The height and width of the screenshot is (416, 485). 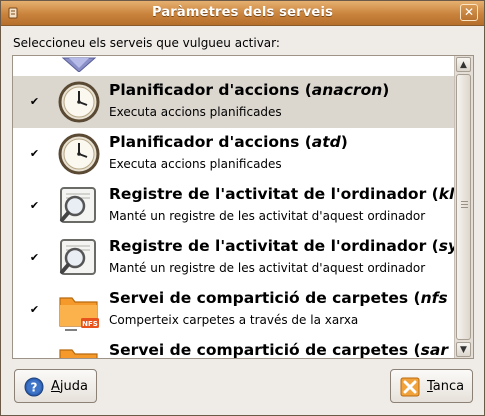 I want to click on vertical-scrollbar: ▲ ▼, so click(x=463, y=207).